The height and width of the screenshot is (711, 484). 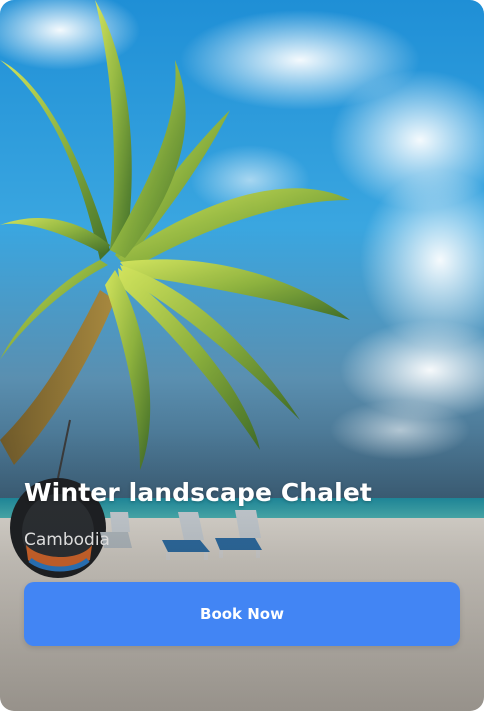 I want to click on book-now-button: Book Now, so click(x=242, y=614).